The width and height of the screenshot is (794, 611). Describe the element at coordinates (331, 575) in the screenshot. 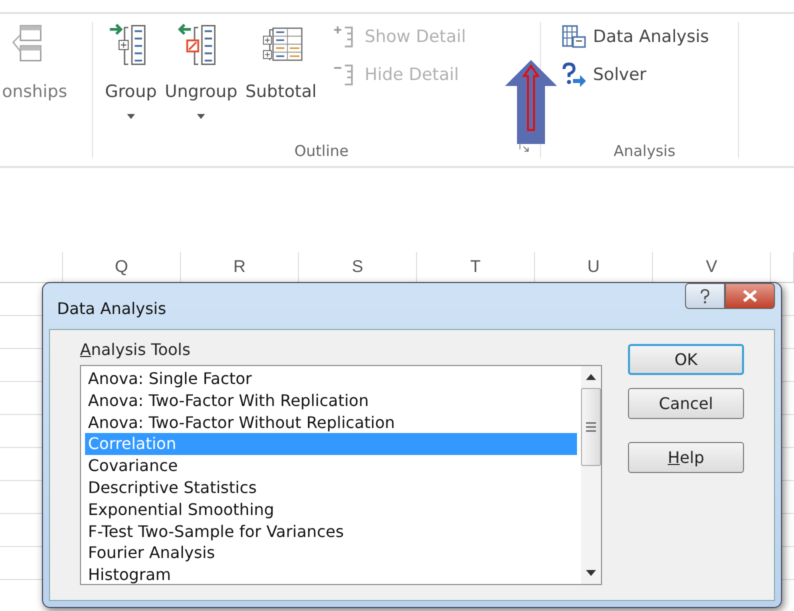

I see `list-item: Histogram` at that location.